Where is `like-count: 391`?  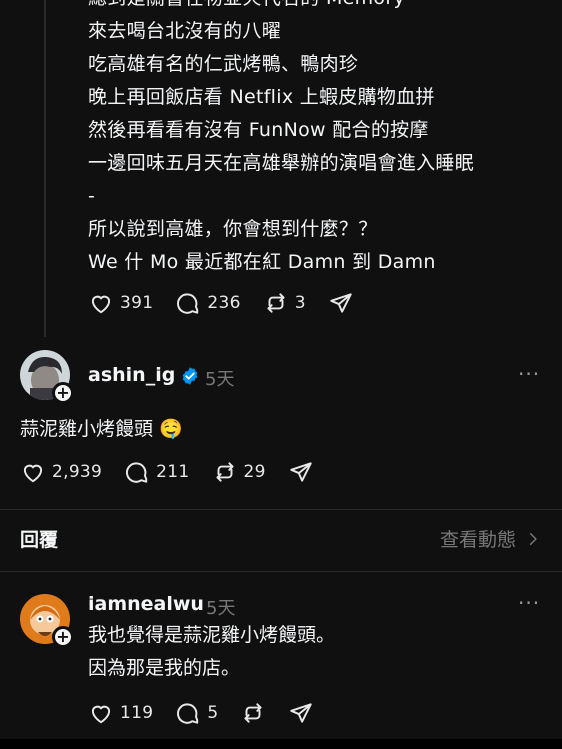
like-count: 391 is located at coordinates (137, 303).